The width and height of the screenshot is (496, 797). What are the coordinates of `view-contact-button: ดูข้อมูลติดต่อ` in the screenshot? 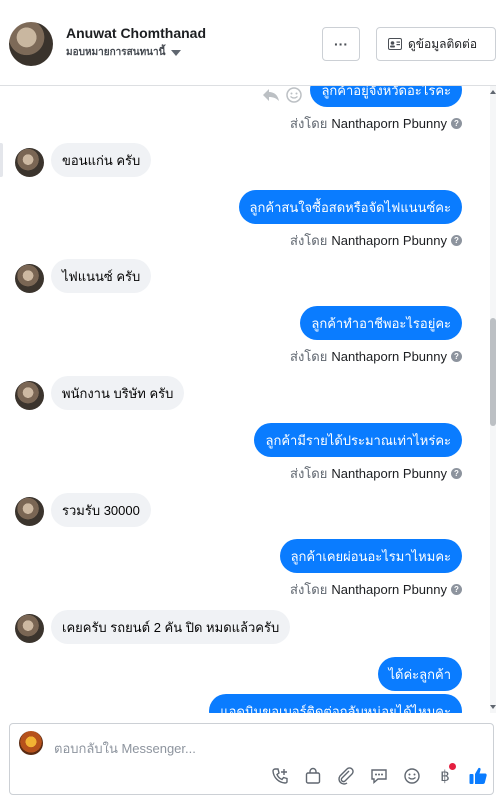 It's located at (436, 44).